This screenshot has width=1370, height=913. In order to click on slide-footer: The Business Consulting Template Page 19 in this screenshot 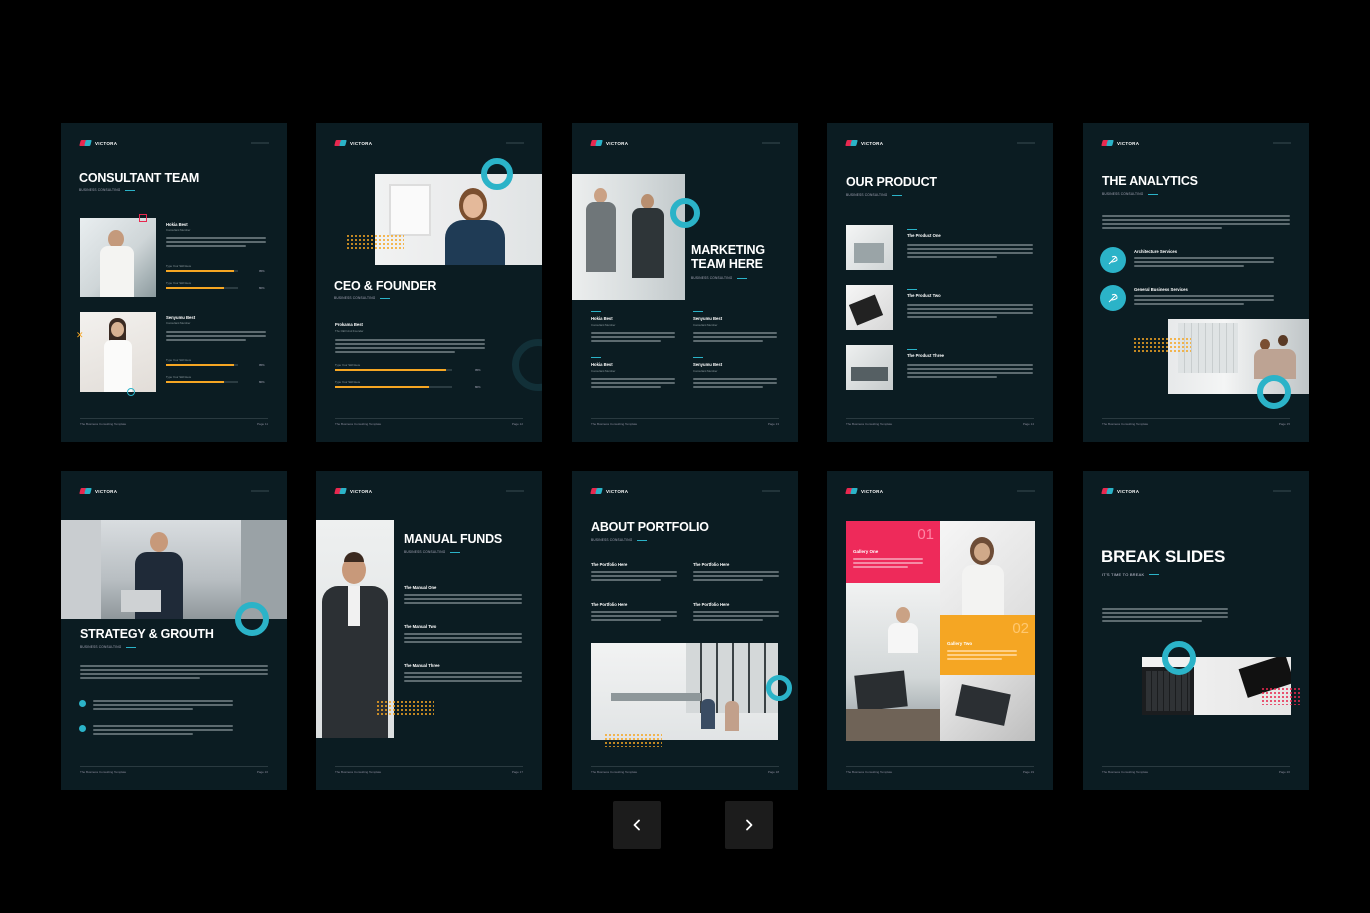, I will do `click(940, 770)`.